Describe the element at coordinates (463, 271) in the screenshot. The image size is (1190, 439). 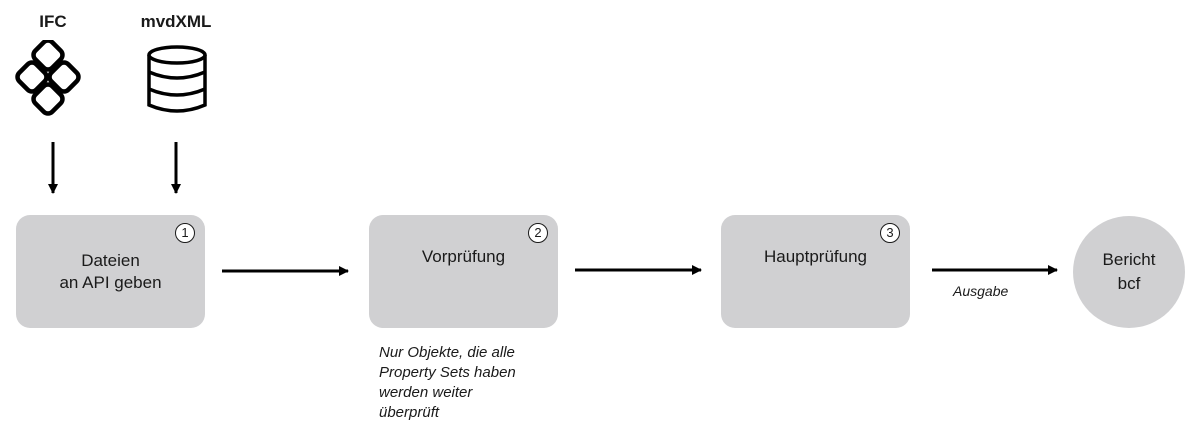
I see `step-2-box: 2 Vorprüfung` at that location.